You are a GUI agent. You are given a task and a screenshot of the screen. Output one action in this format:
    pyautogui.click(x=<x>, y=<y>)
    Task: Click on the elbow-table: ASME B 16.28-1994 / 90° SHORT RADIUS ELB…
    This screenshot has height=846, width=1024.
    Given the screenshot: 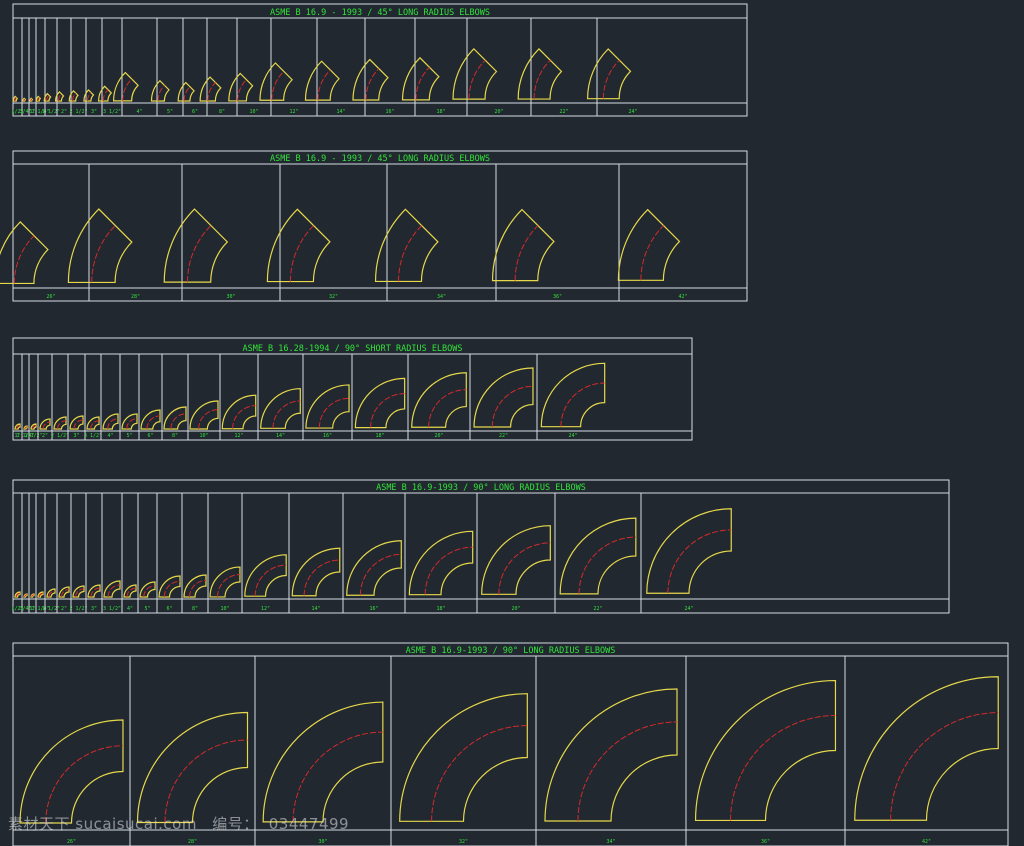 What is the action you would take?
    pyautogui.click(x=352, y=389)
    